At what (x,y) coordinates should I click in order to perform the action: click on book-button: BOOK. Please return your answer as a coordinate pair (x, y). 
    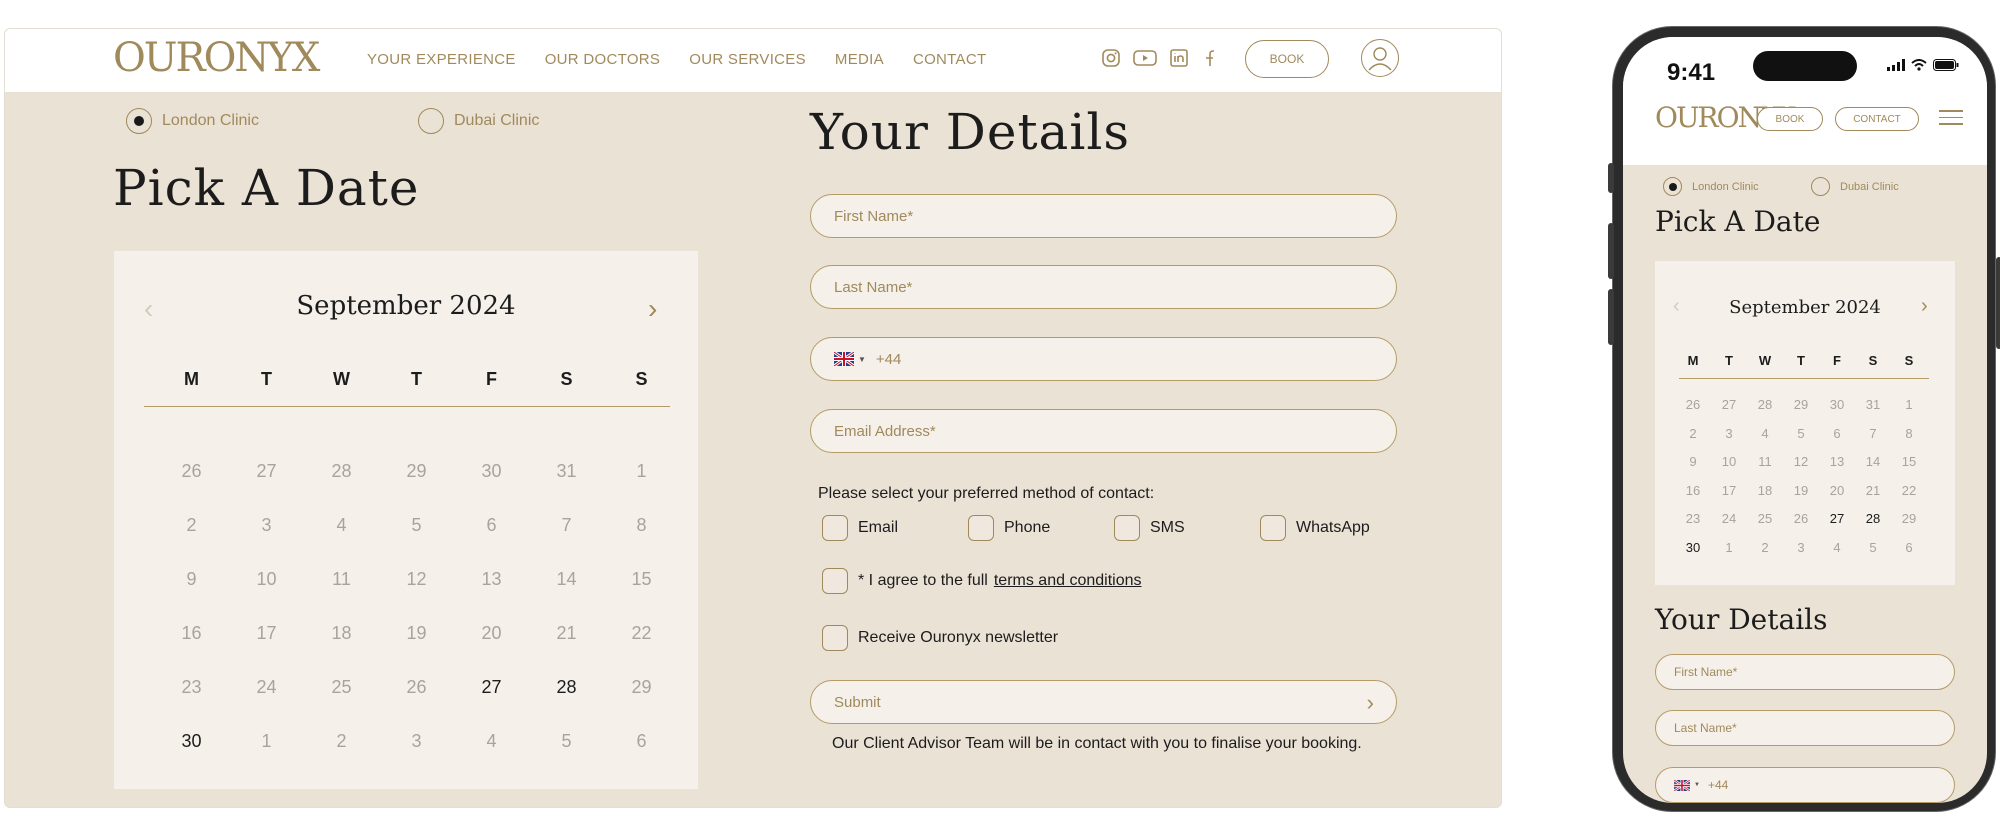
    Looking at the image, I should click on (1287, 59).